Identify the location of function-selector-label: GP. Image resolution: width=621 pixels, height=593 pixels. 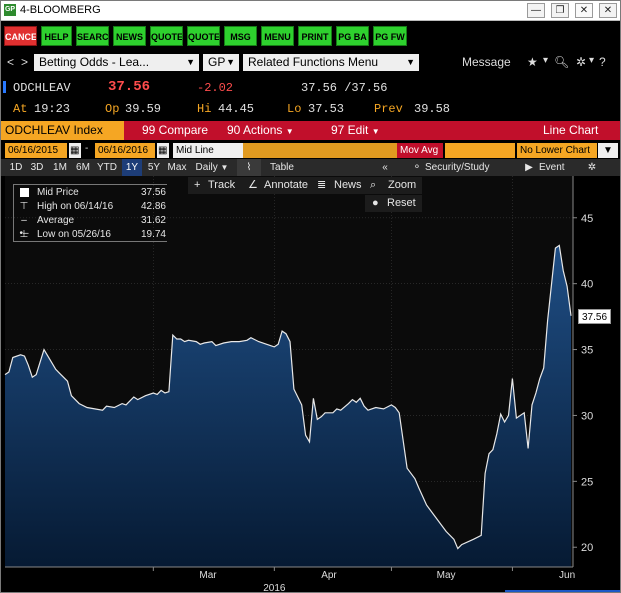
(217, 62).